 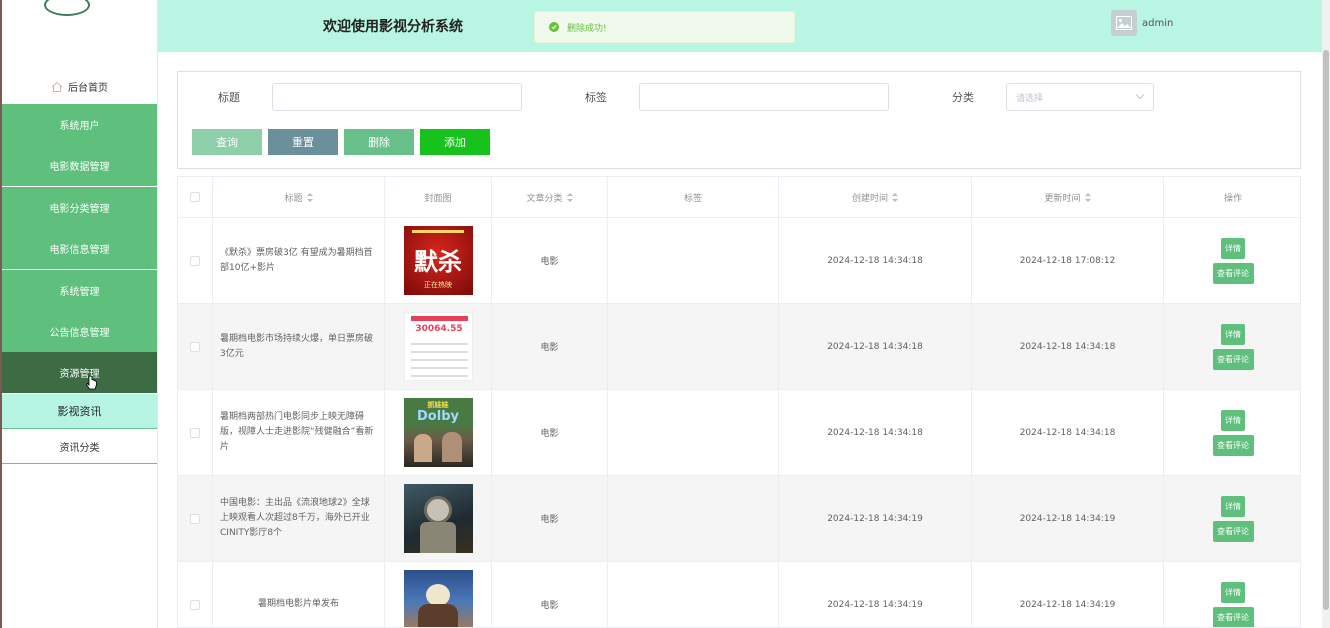 What do you see at coordinates (739, 120) in the screenshot?
I see `search-panel: 标题 标签 分类 请选择 查询 重置 删除 添加` at bounding box center [739, 120].